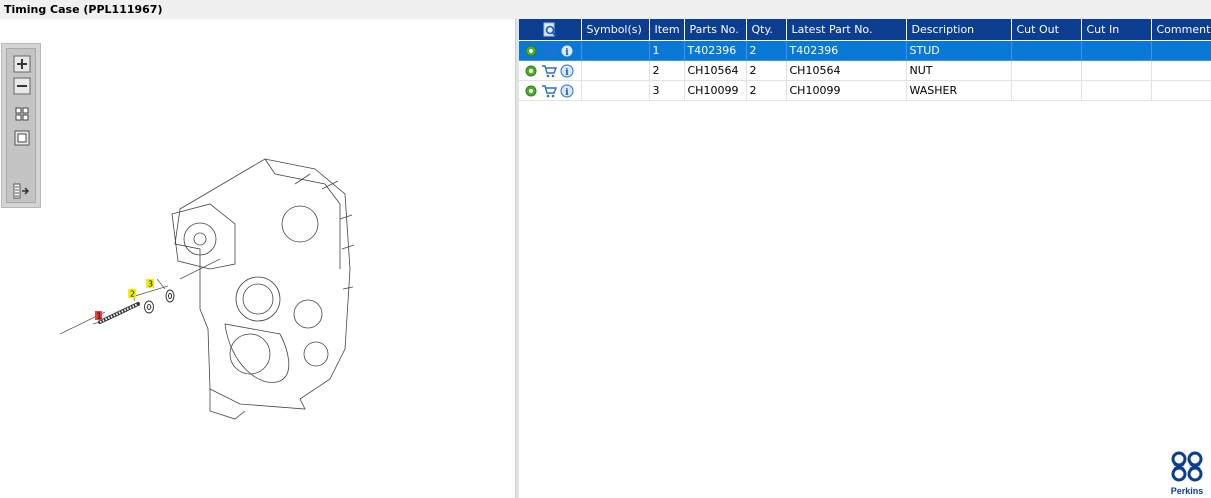 The width and height of the screenshot is (1211, 498). I want to click on callout-3: 3, so click(150, 284).